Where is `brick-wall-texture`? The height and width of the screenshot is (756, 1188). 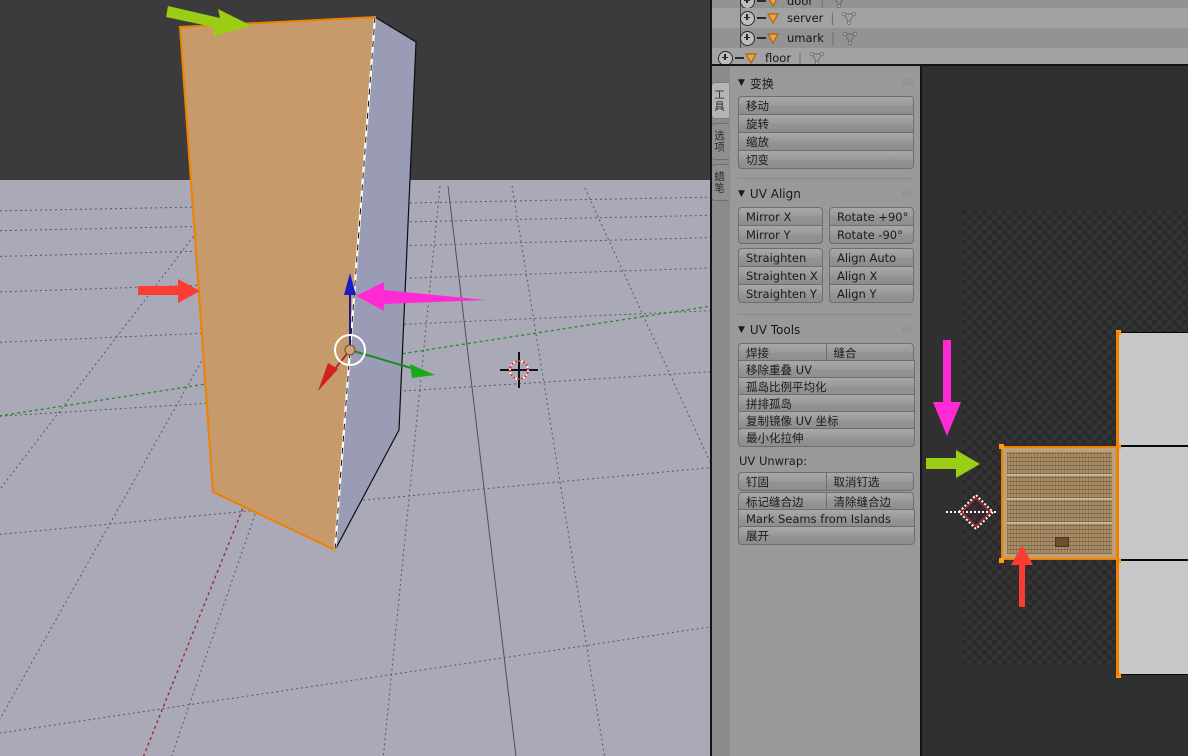
brick-wall-texture is located at coordinates (1059, 503).